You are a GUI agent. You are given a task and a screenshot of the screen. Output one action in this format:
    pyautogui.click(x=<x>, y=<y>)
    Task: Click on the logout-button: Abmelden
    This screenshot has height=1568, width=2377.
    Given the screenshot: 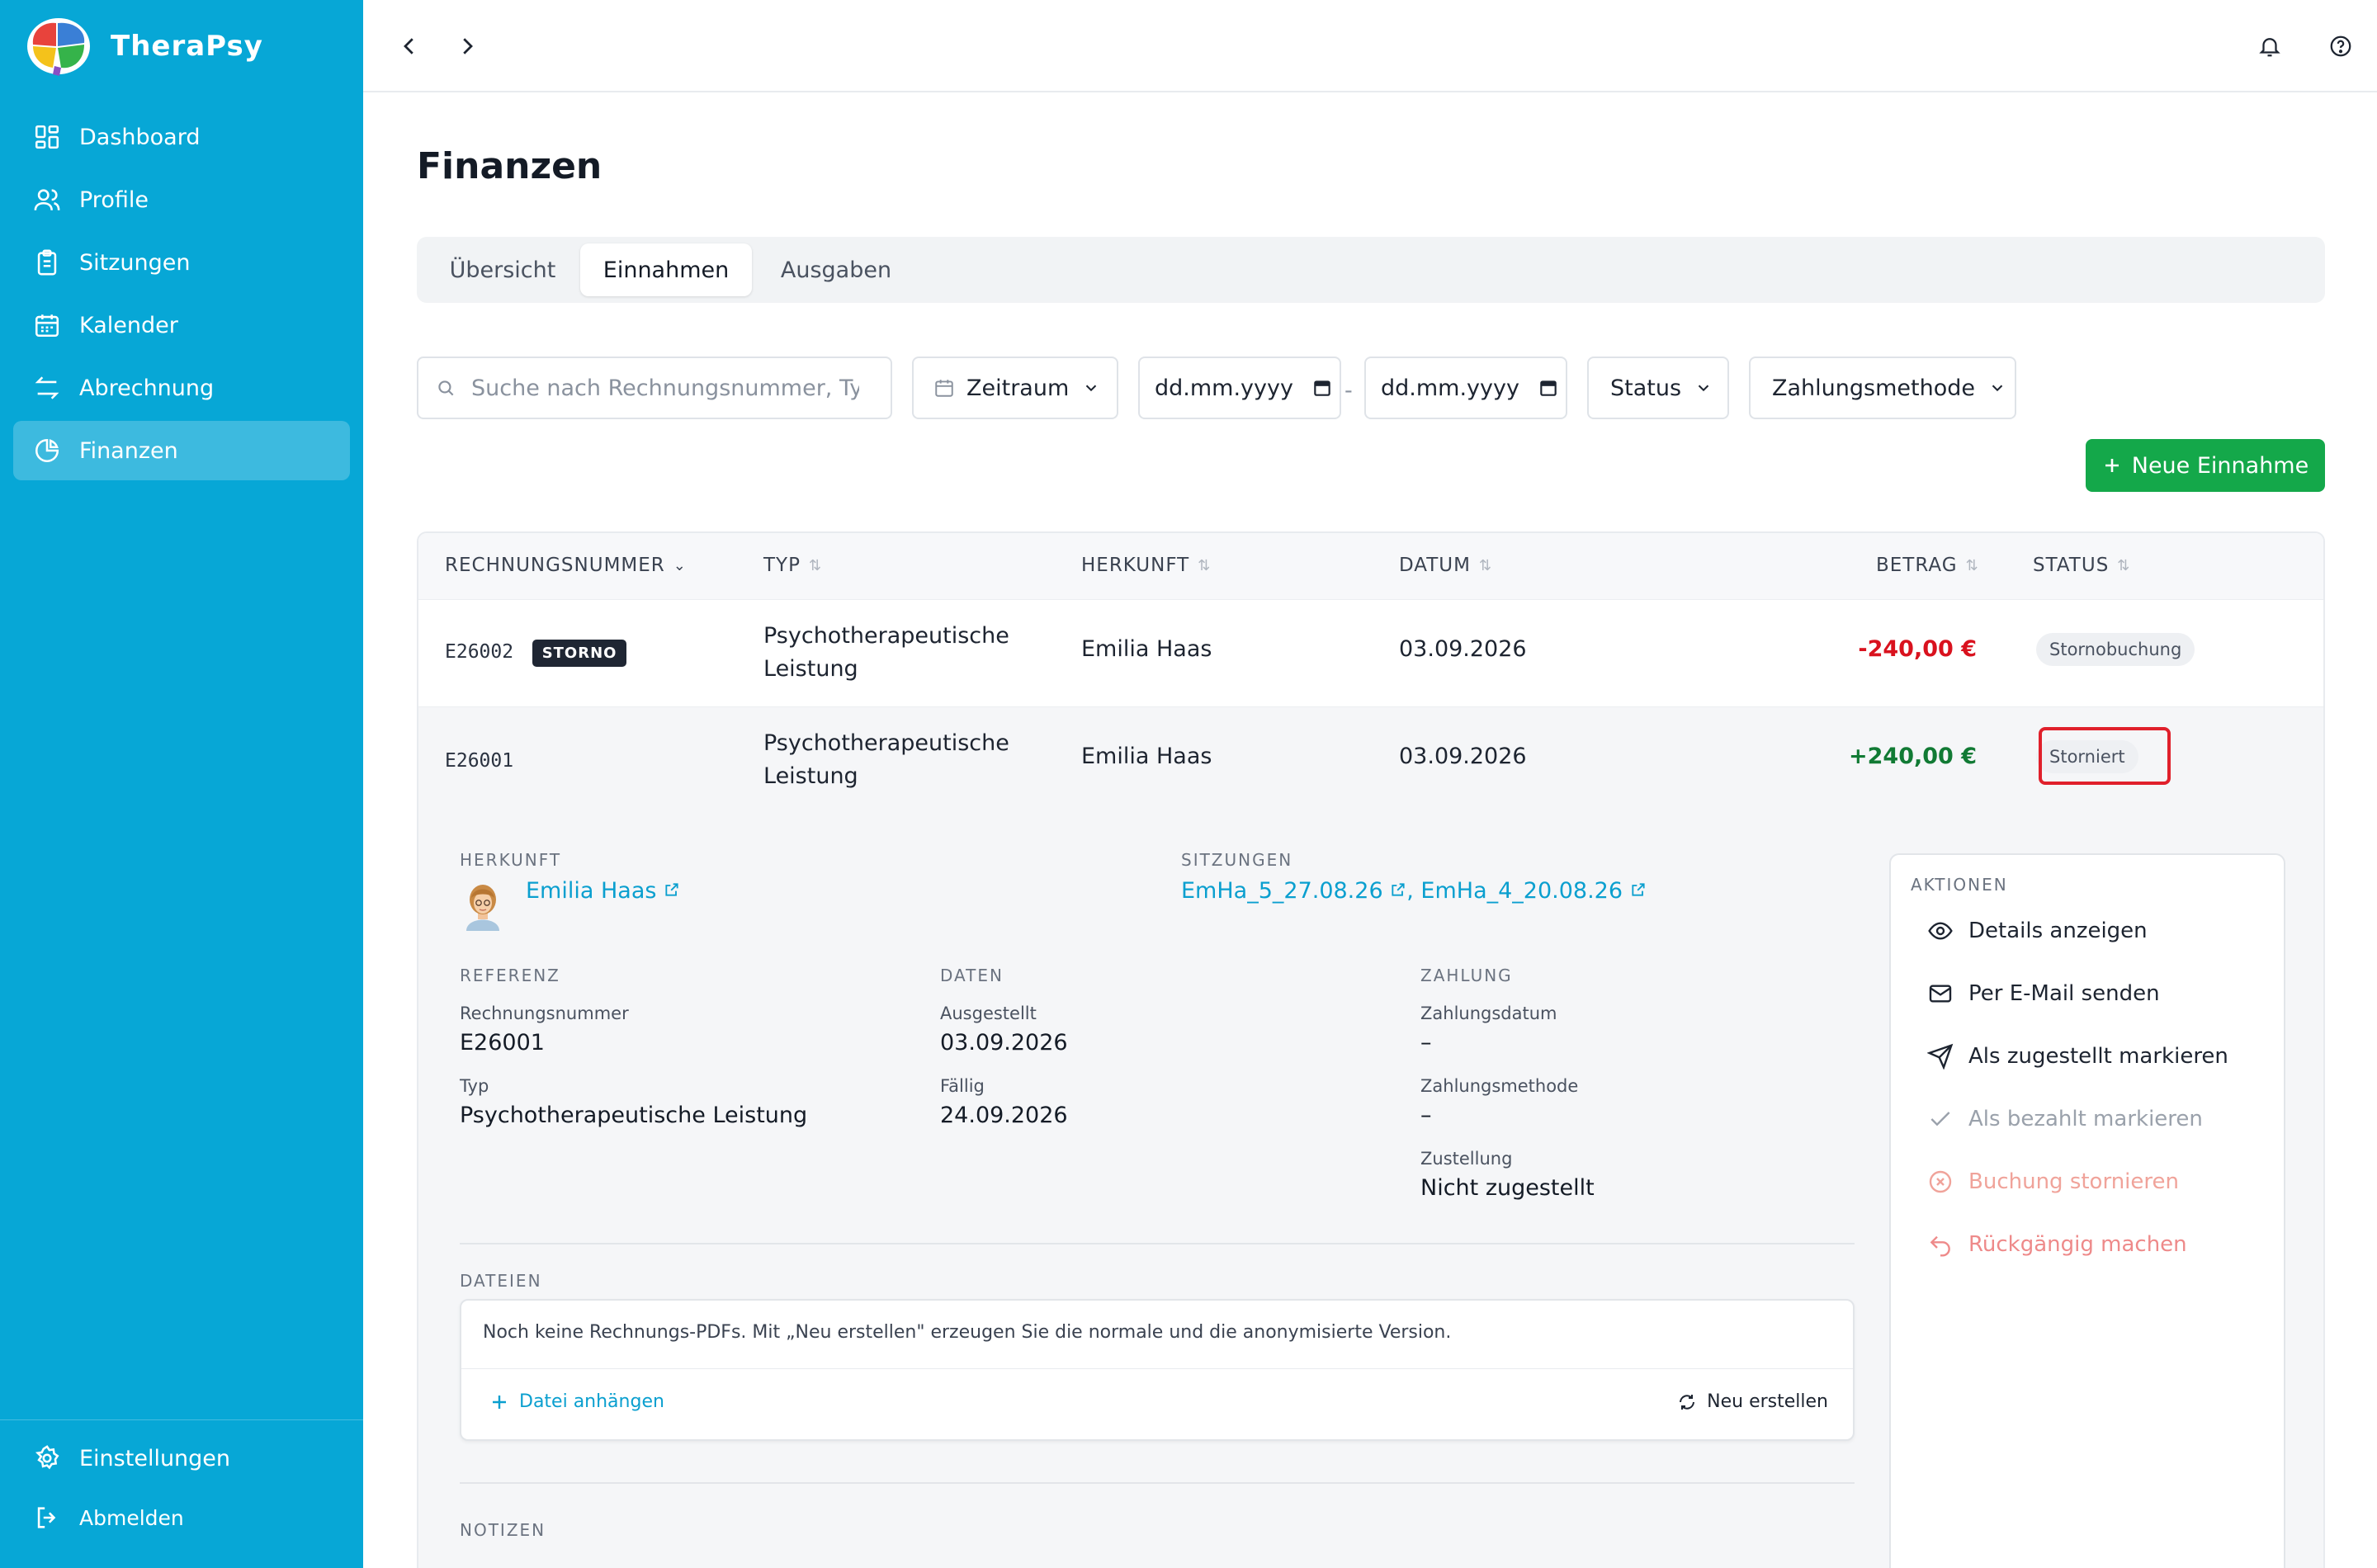 What is the action you would take?
    pyautogui.click(x=181, y=1517)
    